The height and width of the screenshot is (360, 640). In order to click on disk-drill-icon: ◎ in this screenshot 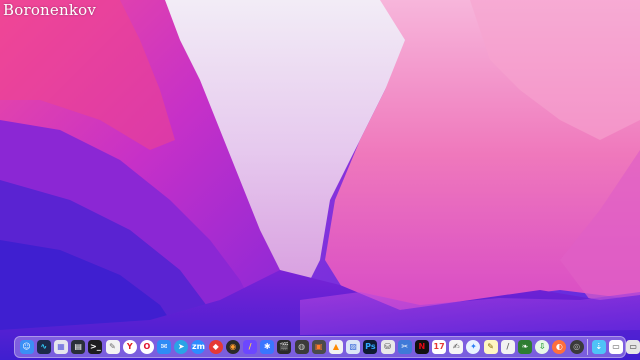, I will do `click(576, 347)`.